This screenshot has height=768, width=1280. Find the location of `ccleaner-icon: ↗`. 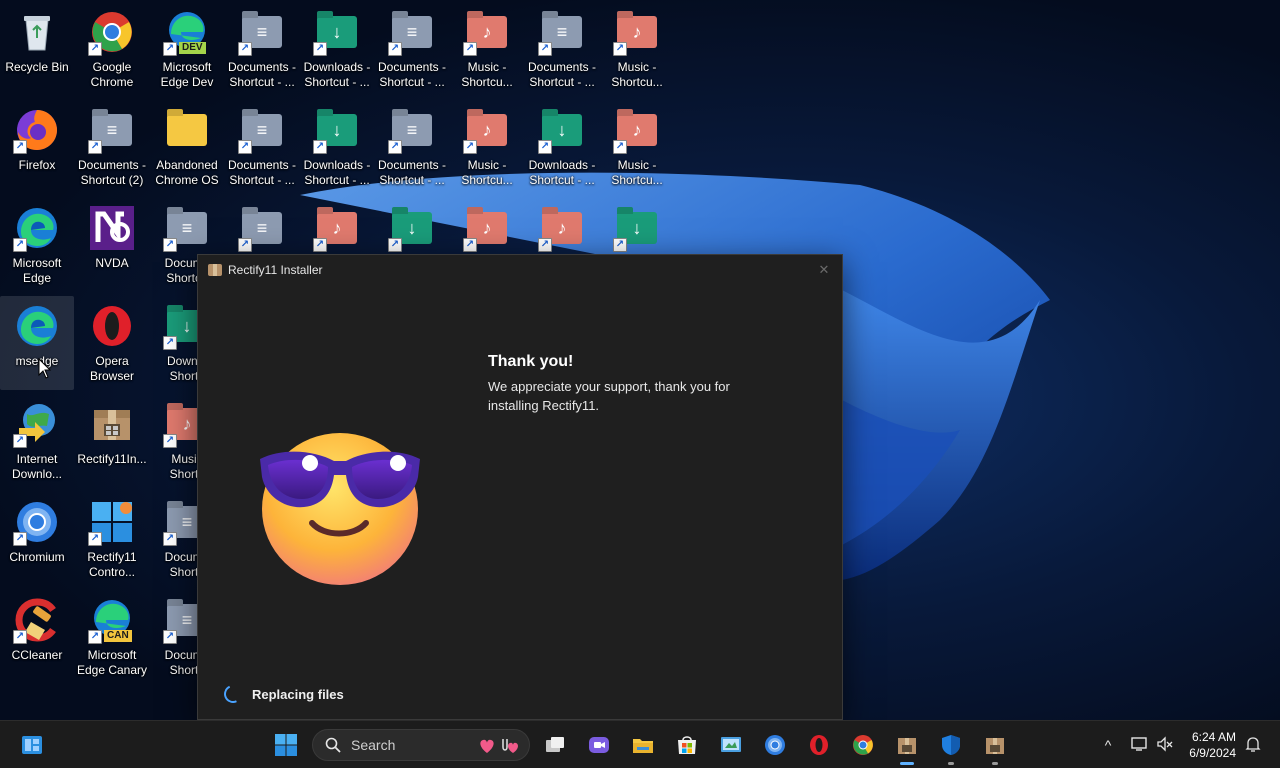

ccleaner-icon: ↗ is located at coordinates (37, 620).